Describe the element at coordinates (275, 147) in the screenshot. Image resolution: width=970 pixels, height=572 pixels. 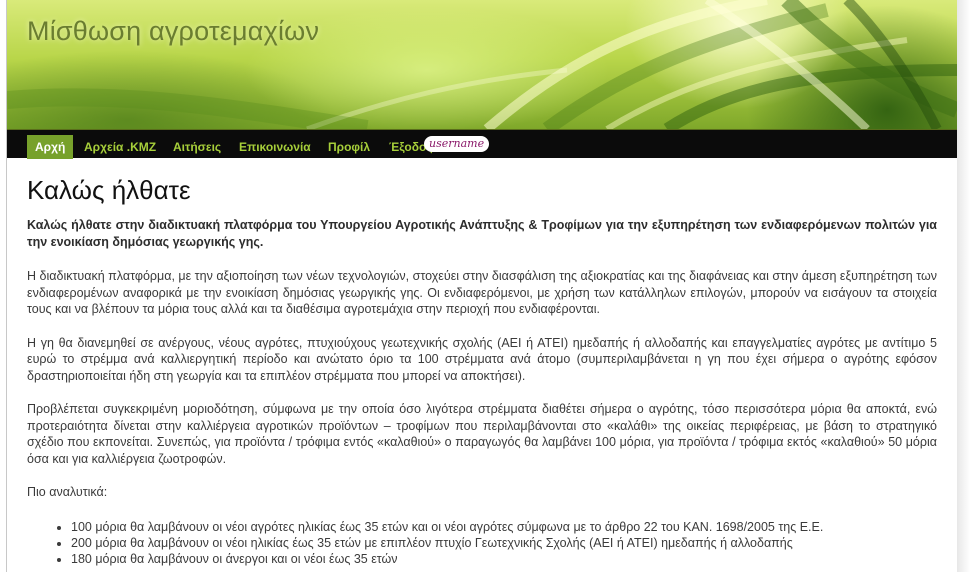
I see `nav-item-contact: Επικοινωνία` at that location.